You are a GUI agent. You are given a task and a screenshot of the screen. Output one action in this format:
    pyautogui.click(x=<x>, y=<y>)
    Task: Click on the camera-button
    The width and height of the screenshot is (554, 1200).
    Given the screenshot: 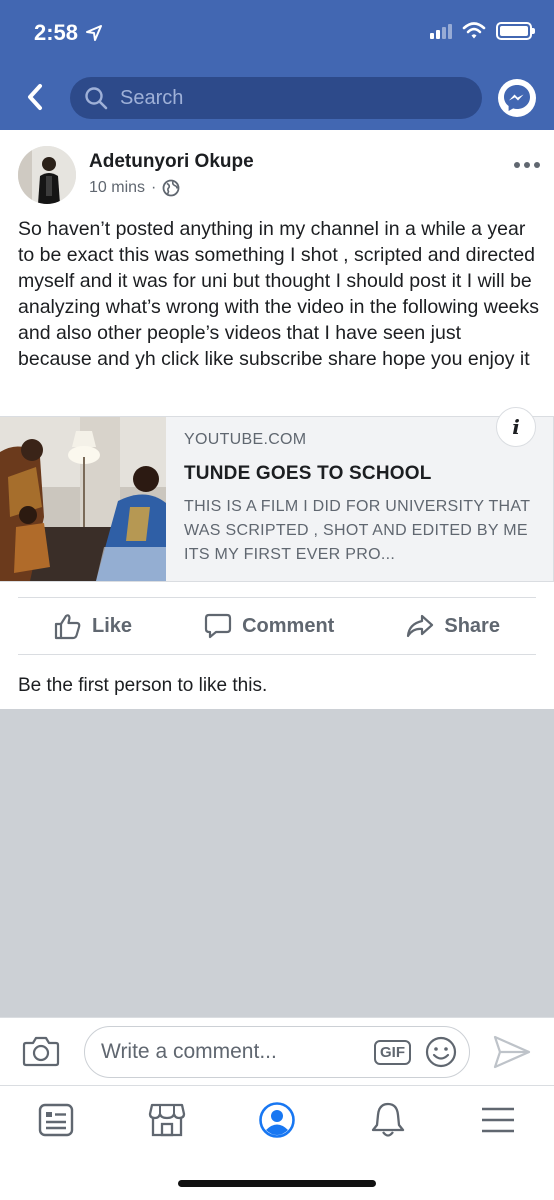 What is the action you would take?
    pyautogui.click(x=41, y=1053)
    